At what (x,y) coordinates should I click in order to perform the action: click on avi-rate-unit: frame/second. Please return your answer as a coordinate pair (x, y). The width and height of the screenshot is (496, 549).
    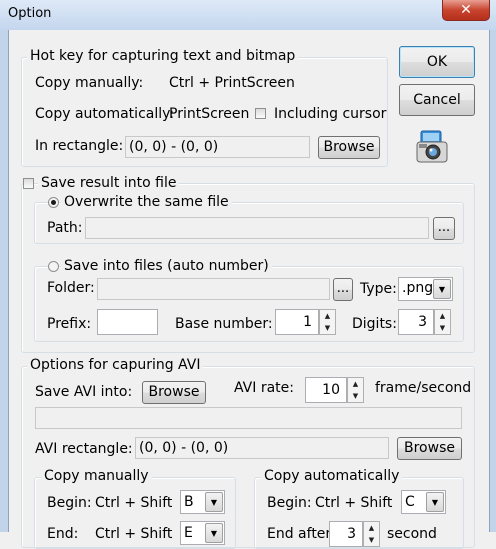
    Looking at the image, I should click on (423, 388).